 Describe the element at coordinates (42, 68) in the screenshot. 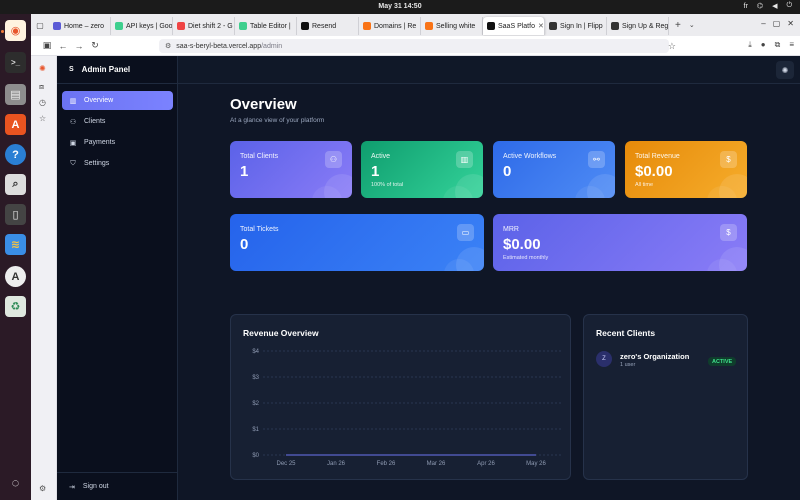

I see `ai-chat-icon: ✺` at that location.